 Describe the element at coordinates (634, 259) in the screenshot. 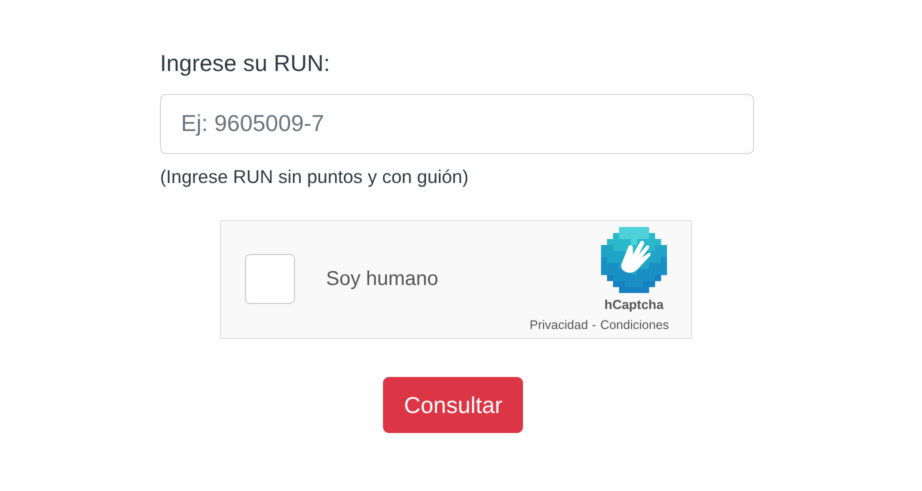

I see `hand-logo-icon` at that location.